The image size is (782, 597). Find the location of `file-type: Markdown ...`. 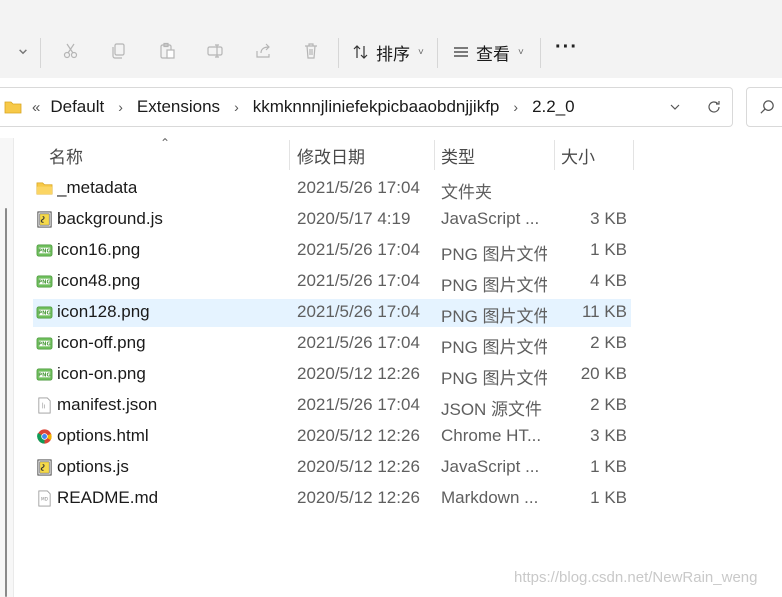

file-type: Markdown ... is located at coordinates (490, 497).